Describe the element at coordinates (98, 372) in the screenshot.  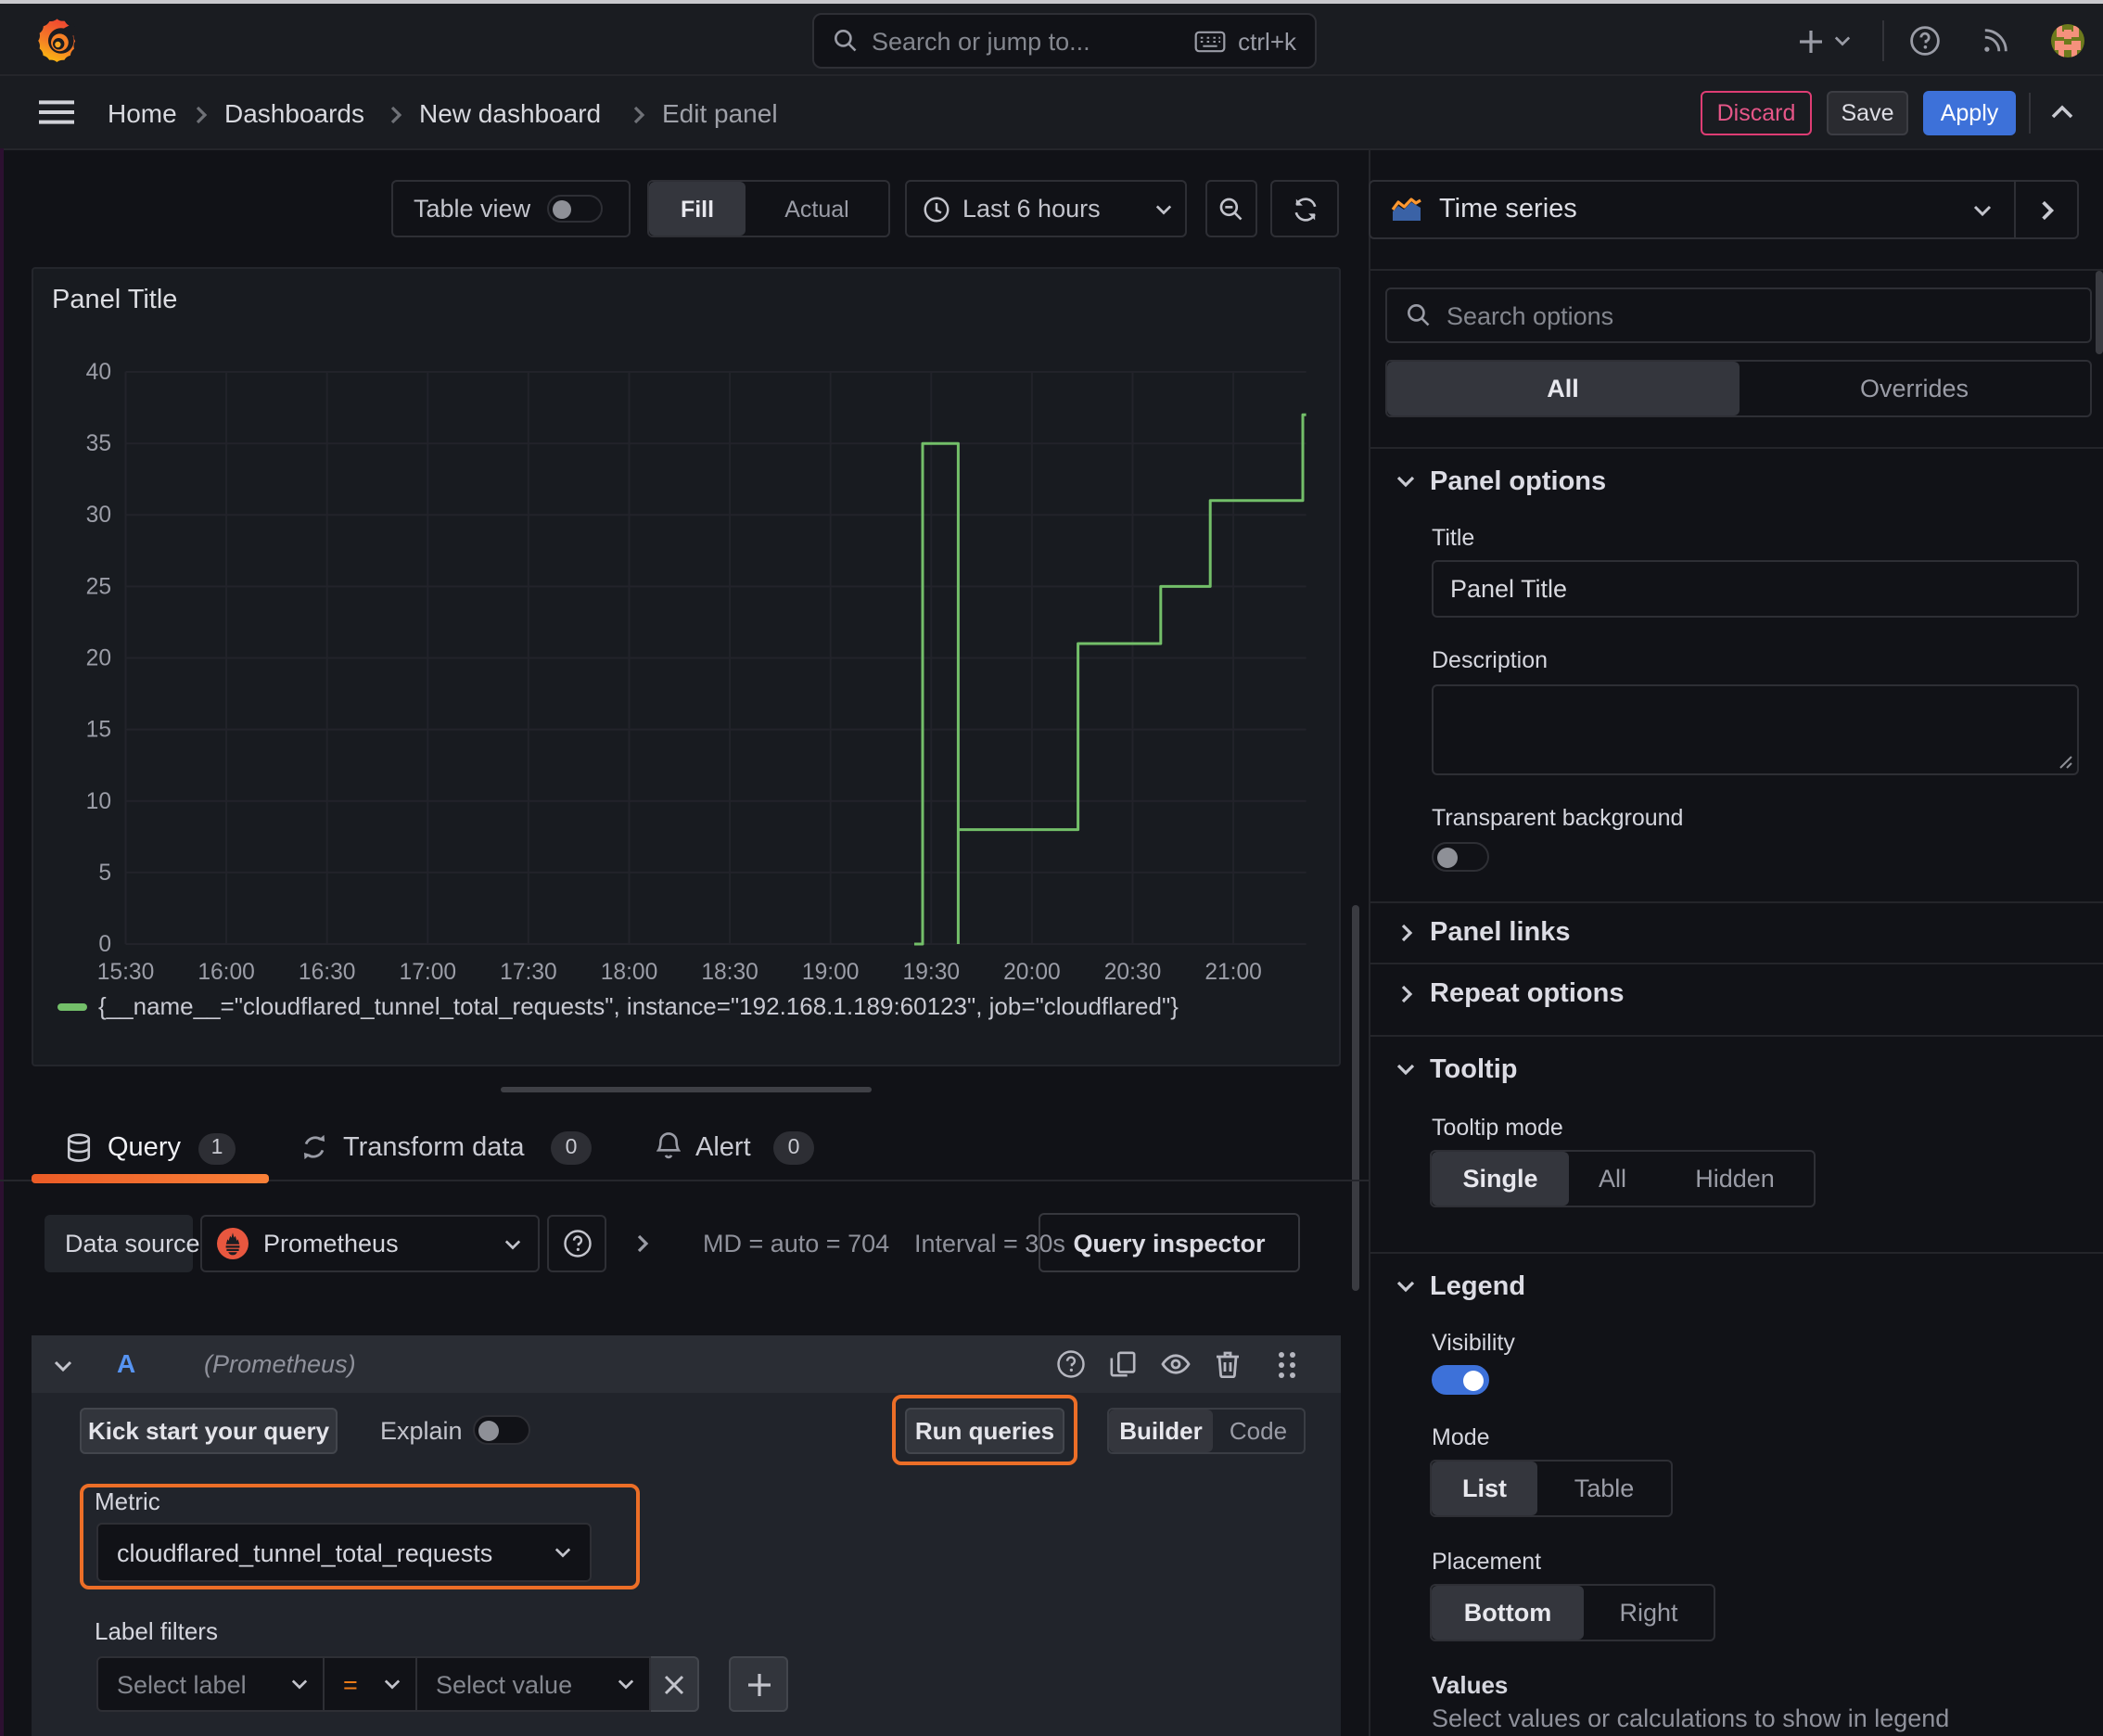
I see `svg-text: 40` at that location.